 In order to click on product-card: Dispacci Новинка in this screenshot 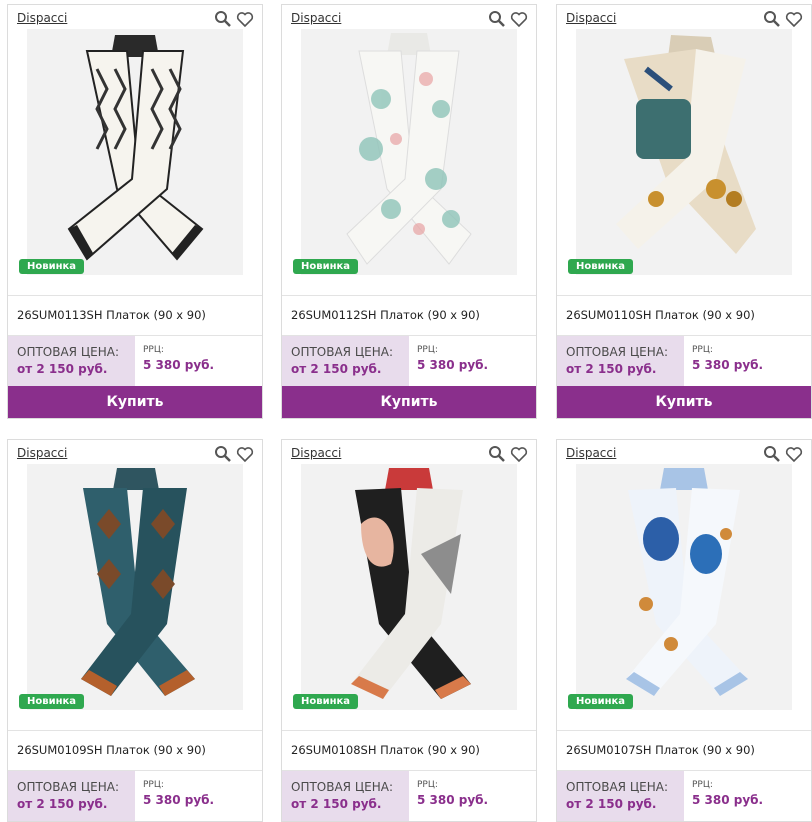, I will do `click(135, 630)`.